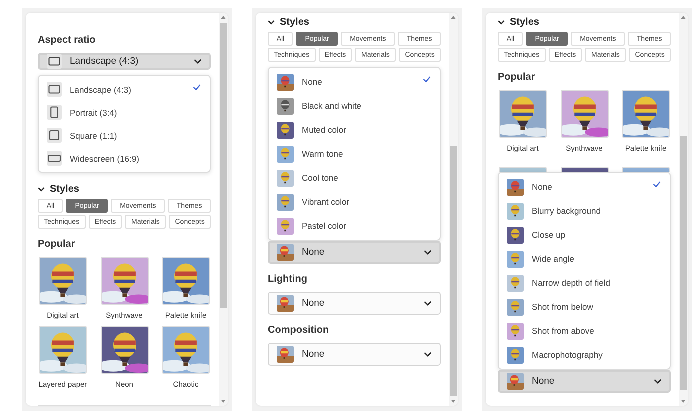 Image resolution: width=700 pixels, height=417 pixels. Describe the element at coordinates (354, 130) in the screenshot. I see `menu-item: Muted color` at that location.